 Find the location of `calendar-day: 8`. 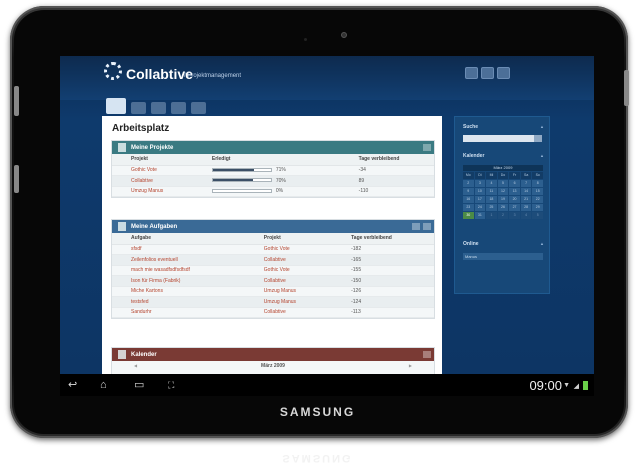

calendar-day: 8 is located at coordinates (537, 183).